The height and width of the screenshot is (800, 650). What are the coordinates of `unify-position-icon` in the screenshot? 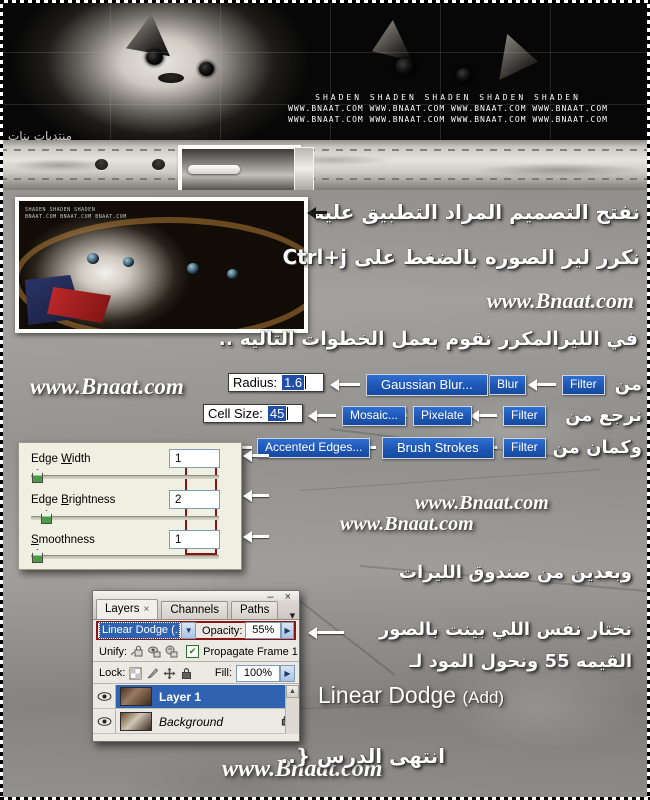 It's located at (137, 651).